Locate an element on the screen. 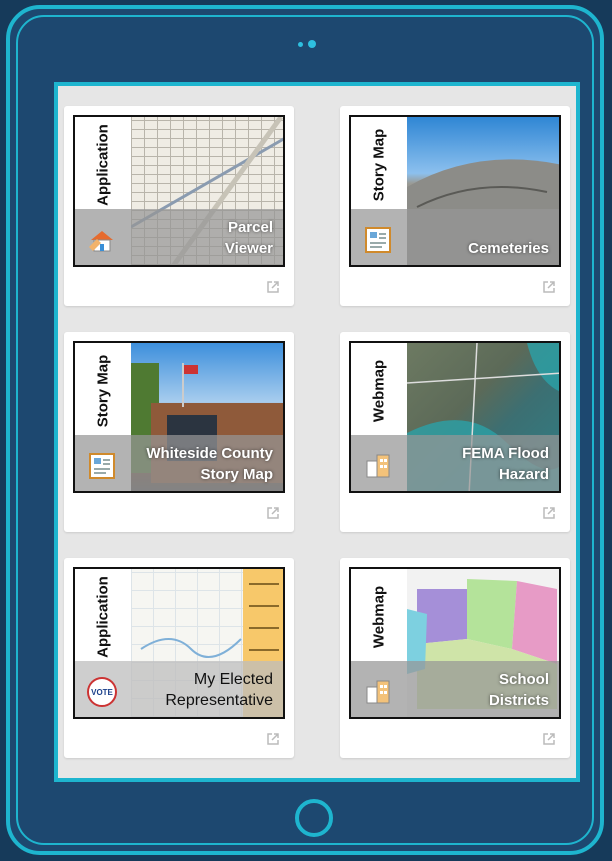 Image resolution: width=612 pixels, height=861 pixels. card-thumbnail: Webmap School Districts is located at coordinates (455, 643).